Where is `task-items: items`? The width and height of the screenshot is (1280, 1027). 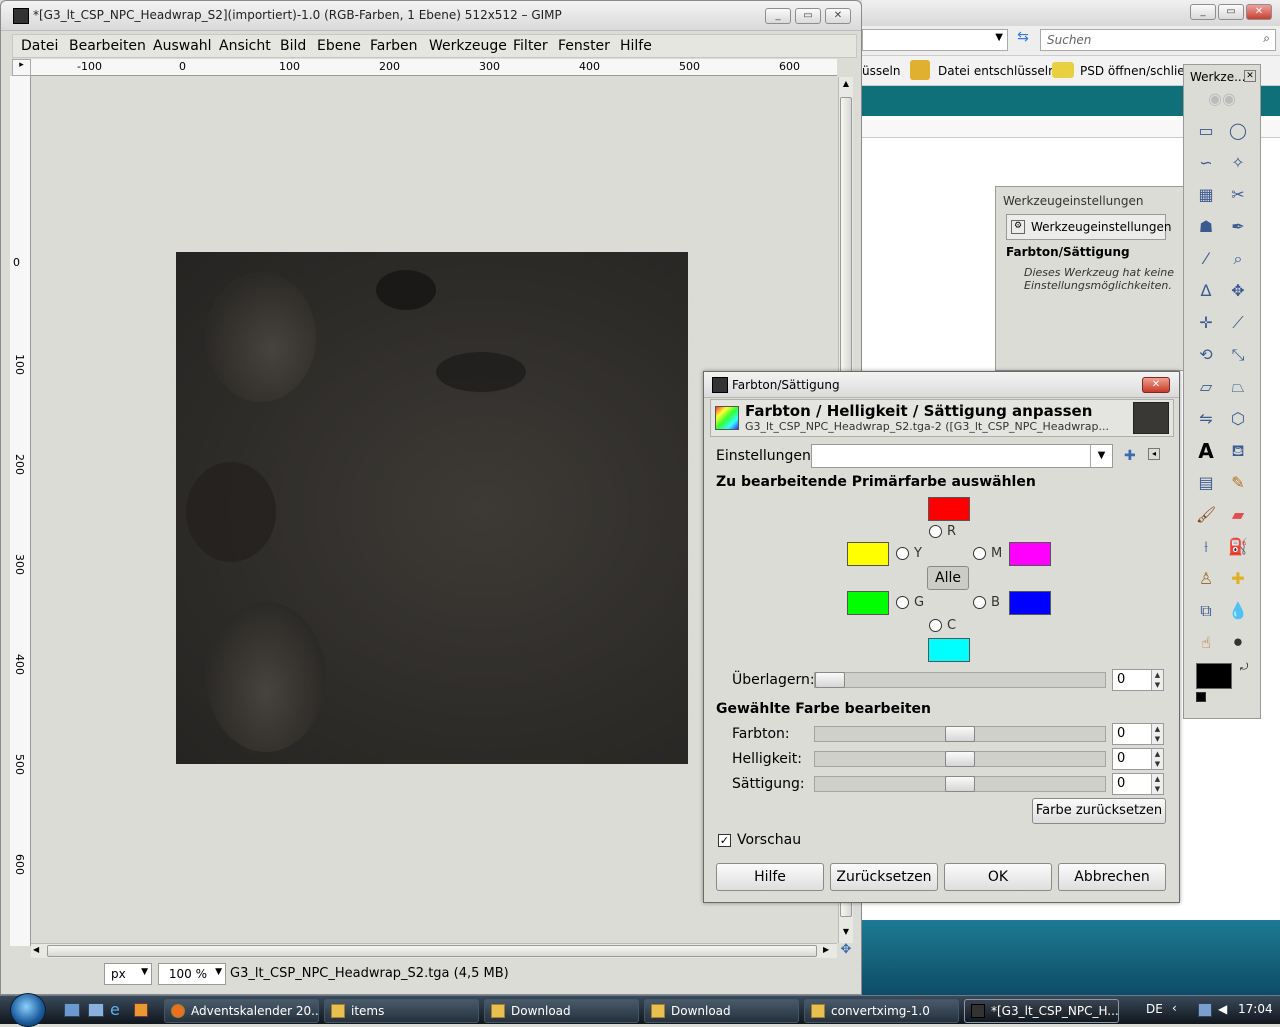
task-items: items is located at coordinates (401, 1011).